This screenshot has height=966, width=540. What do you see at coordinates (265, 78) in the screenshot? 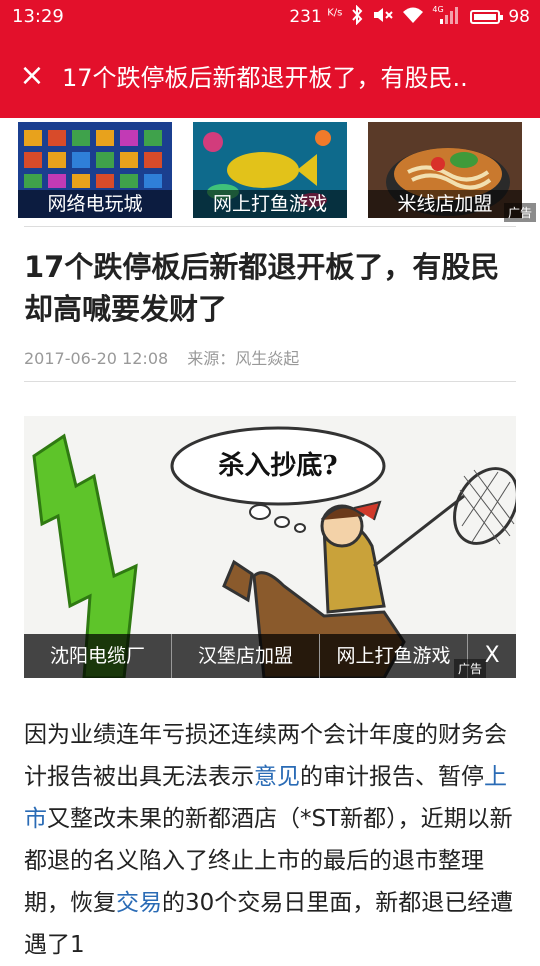
I see `page-title: 17个跌停板后新都退开板了，有股民..` at bounding box center [265, 78].